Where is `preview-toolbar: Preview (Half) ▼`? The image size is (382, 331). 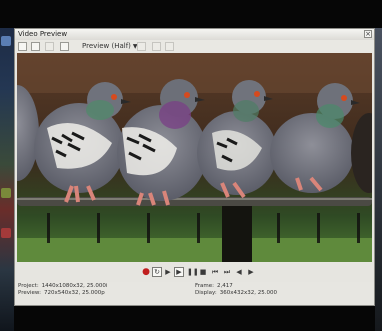
preview-toolbar: Preview (Half) ▼ is located at coordinates (194, 46).